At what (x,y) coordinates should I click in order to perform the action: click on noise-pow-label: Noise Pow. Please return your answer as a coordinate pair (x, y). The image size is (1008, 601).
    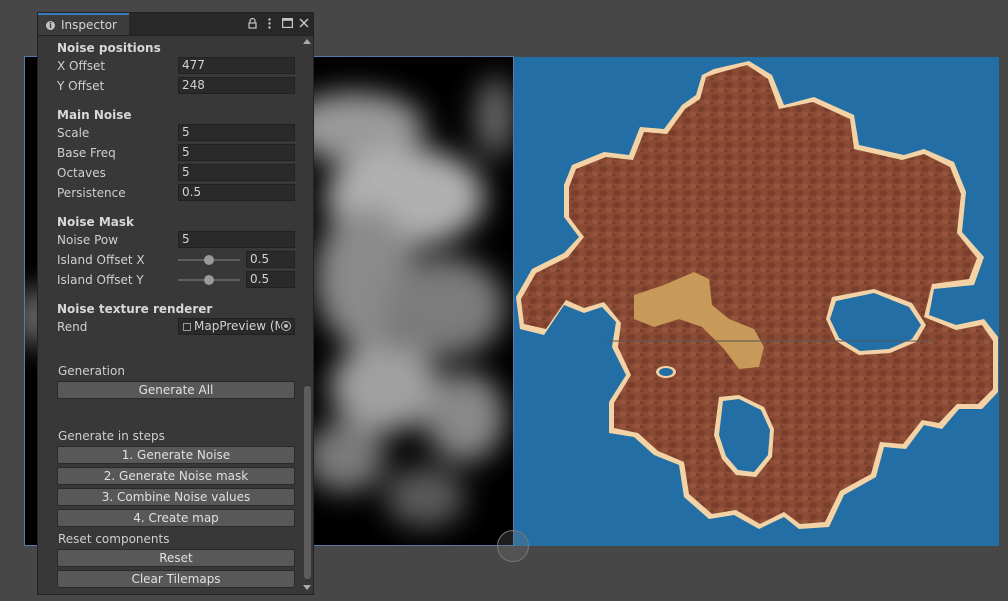
    Looking at the image, I should click on (88, 240).